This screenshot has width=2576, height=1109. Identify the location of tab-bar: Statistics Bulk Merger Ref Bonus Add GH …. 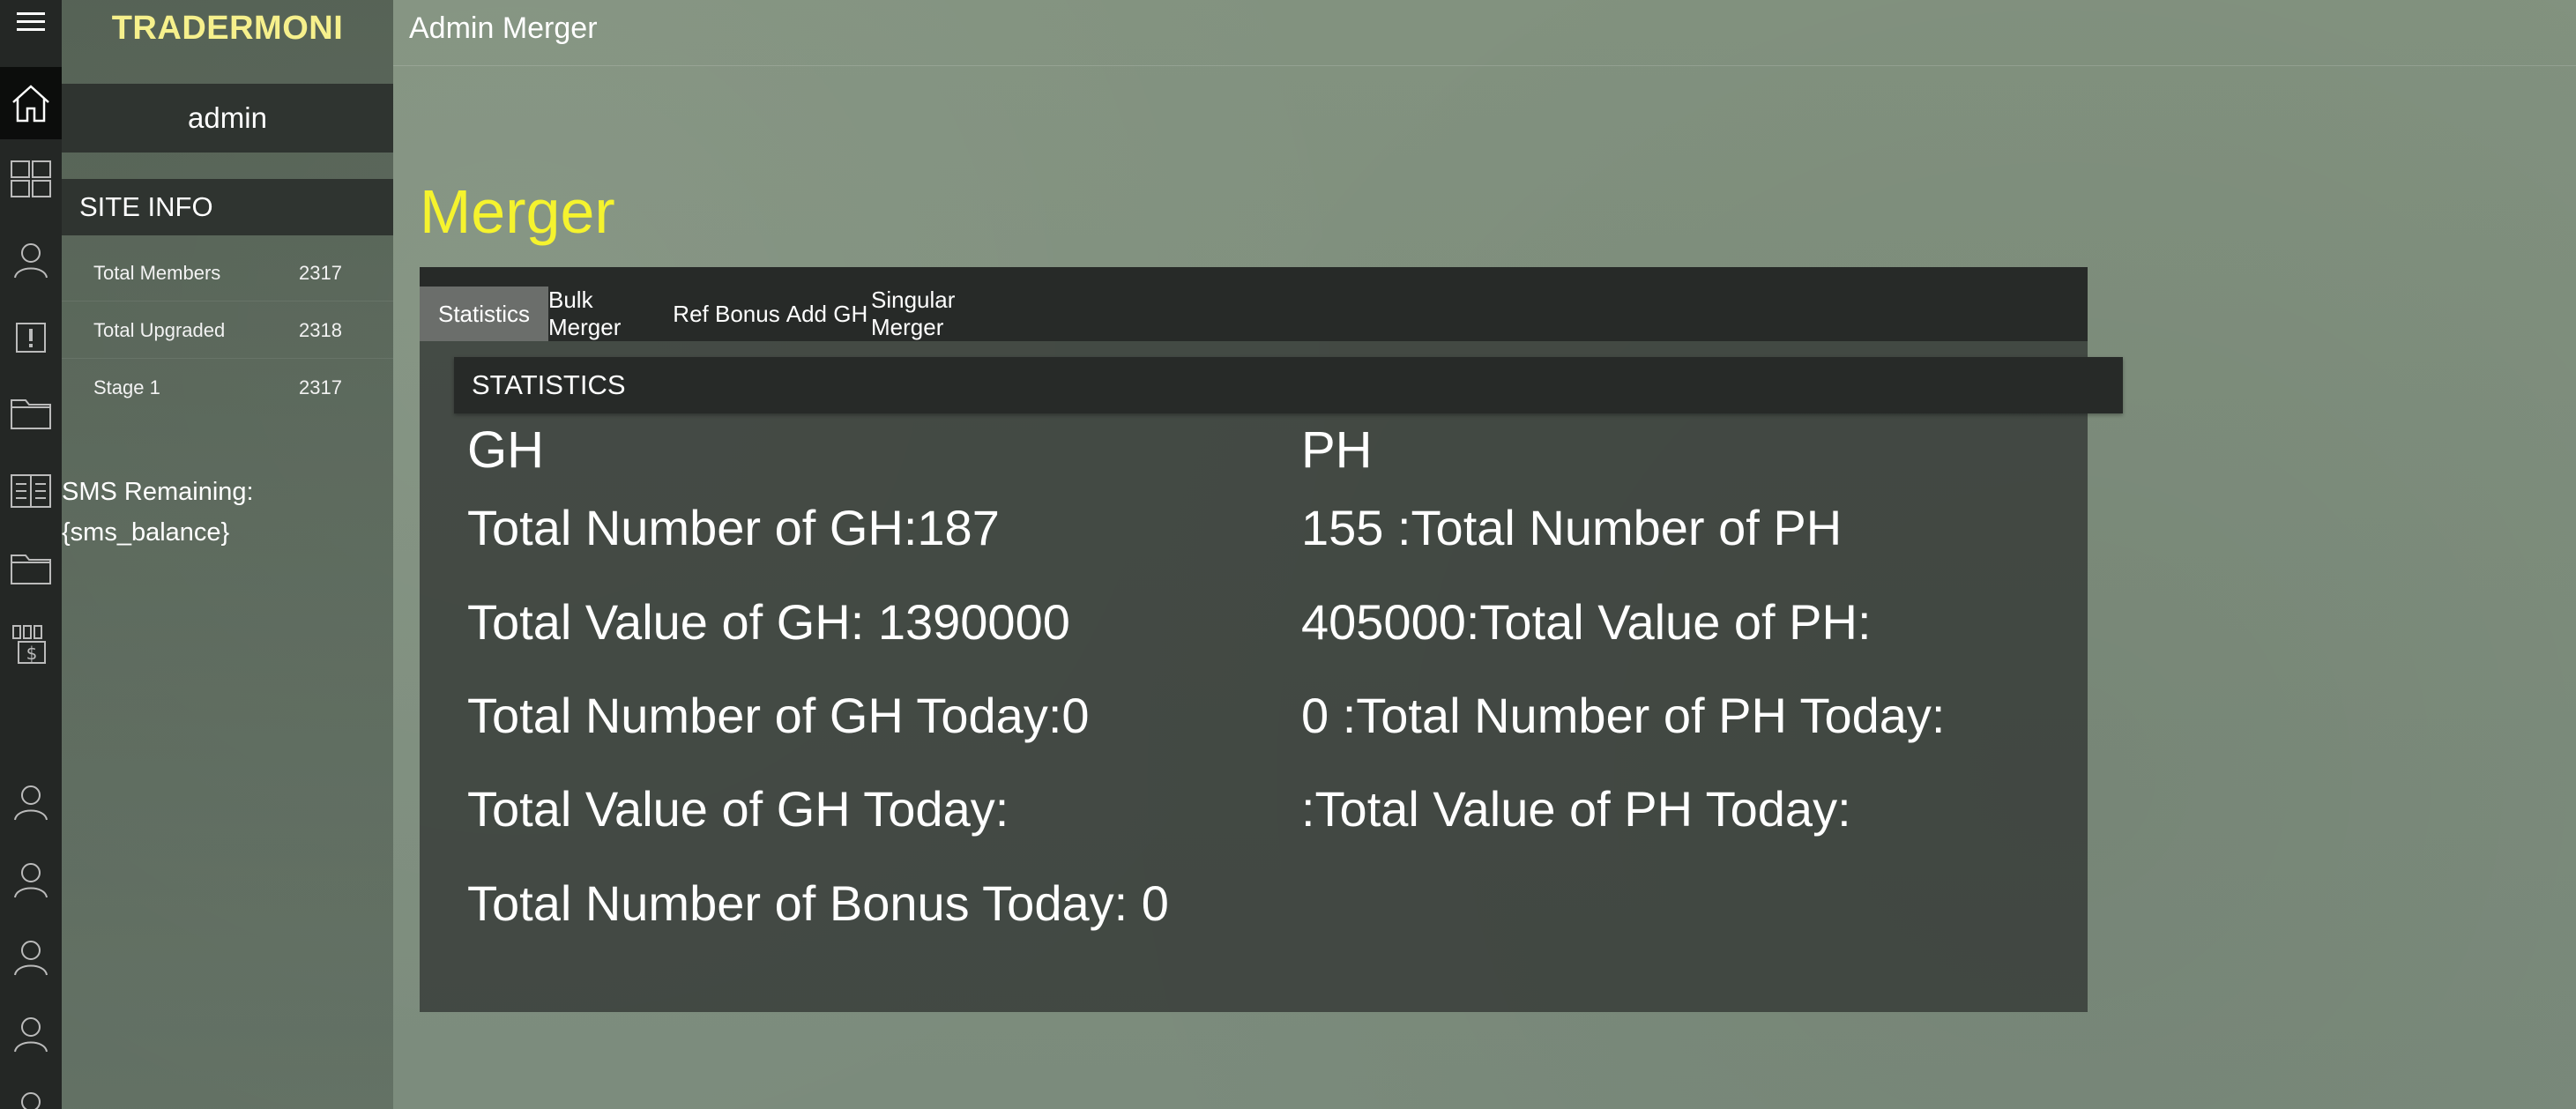
(1254, 304).